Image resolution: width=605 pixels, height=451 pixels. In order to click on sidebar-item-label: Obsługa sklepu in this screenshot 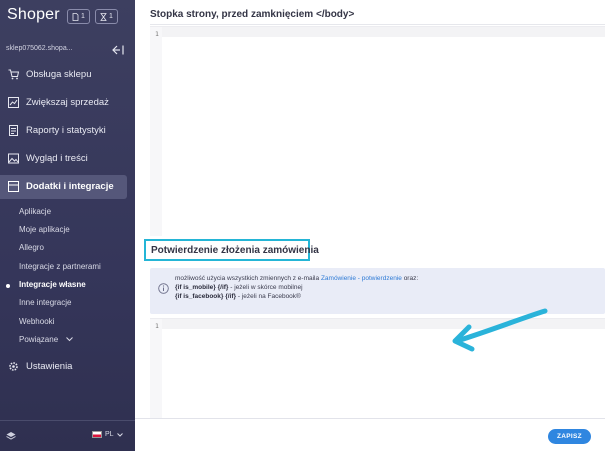, I will do `click(59, 74)`.